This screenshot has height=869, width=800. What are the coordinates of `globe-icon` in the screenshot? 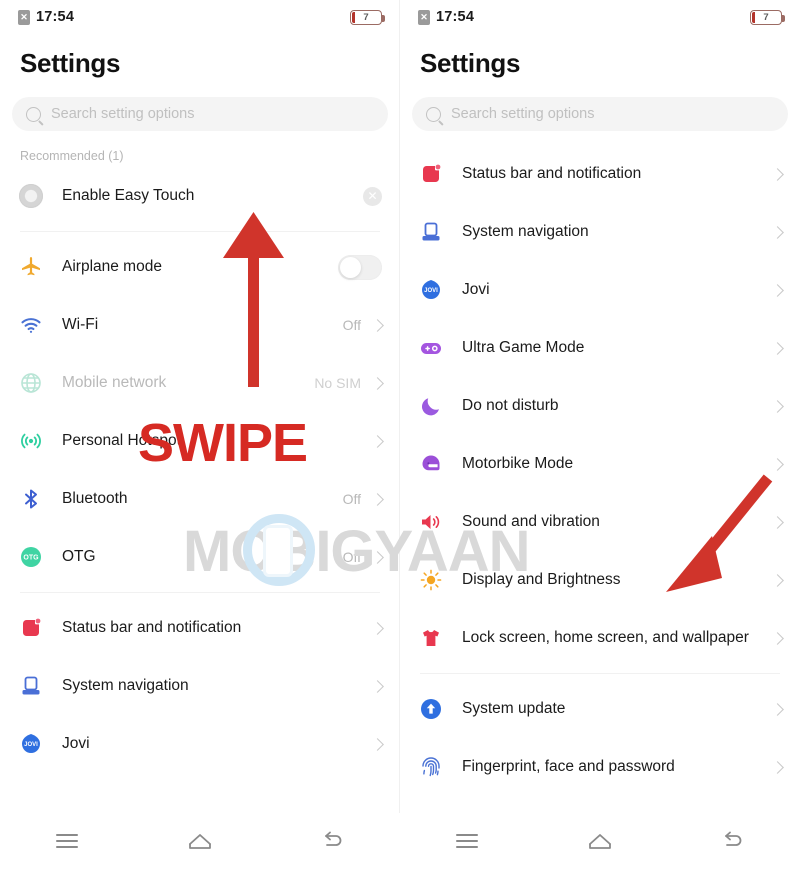 It's located at (31, 383).